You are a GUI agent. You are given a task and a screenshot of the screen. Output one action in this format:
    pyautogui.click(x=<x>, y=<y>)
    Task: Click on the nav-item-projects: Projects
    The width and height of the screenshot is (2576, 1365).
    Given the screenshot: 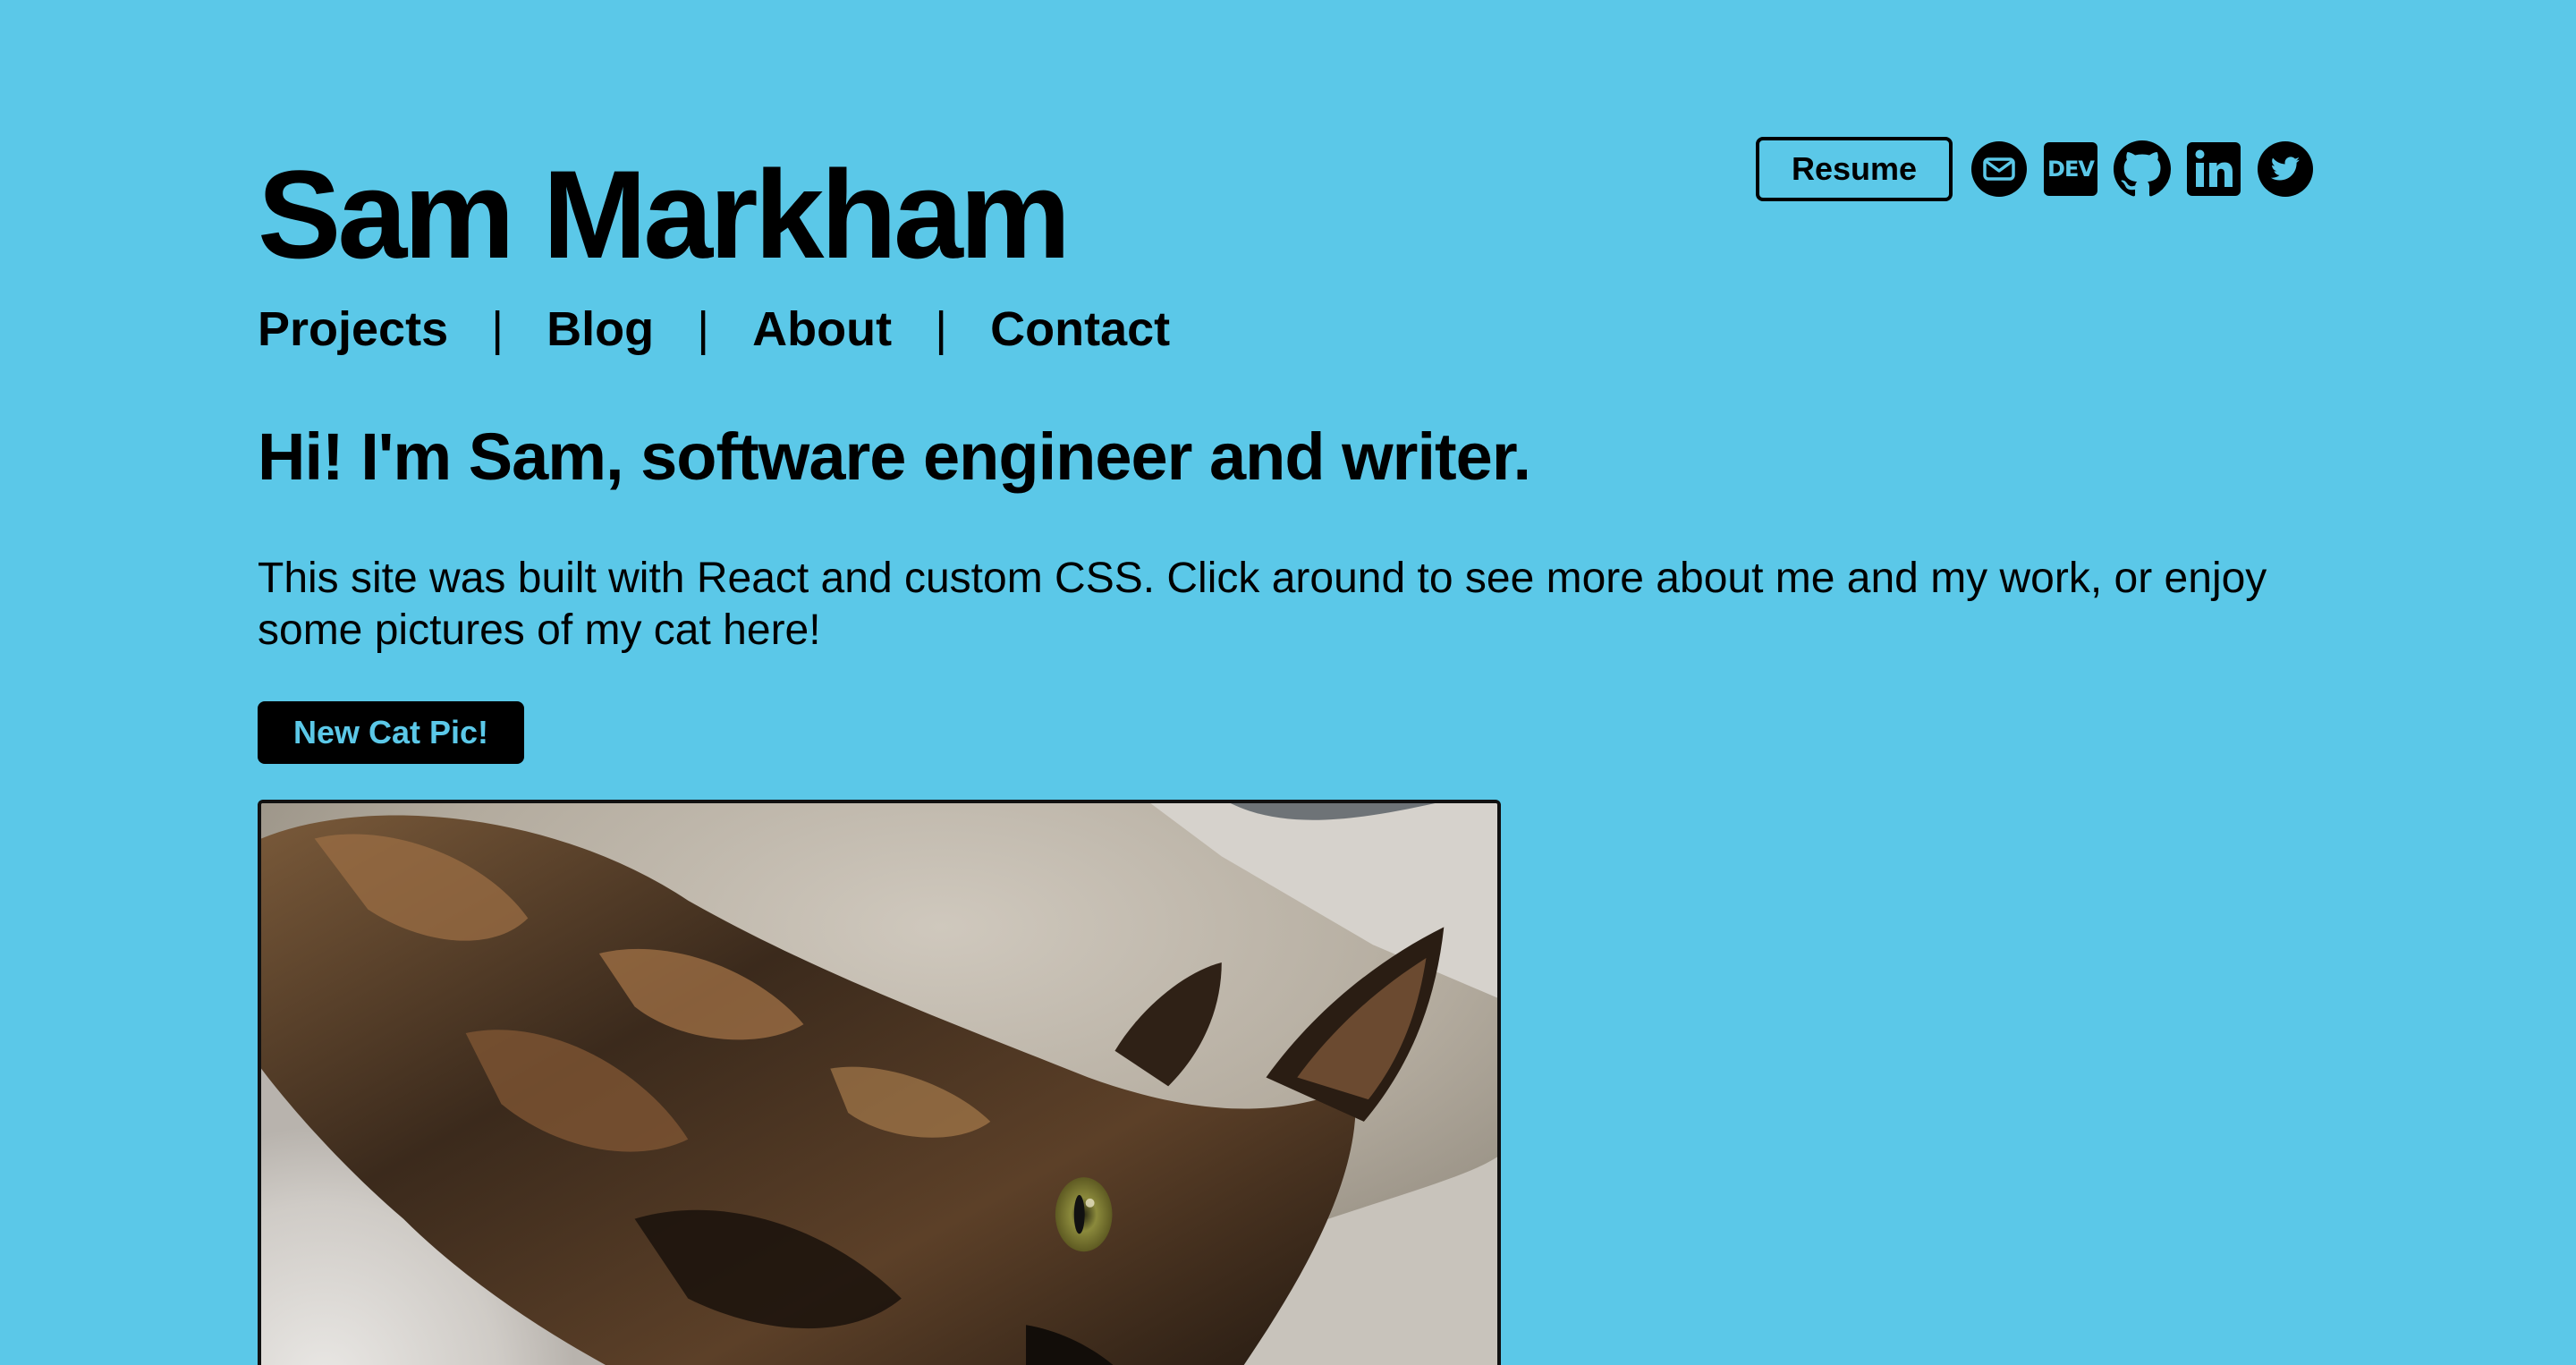 What is the action you would take?
    pyautogui.click(x=353, y=329)
    